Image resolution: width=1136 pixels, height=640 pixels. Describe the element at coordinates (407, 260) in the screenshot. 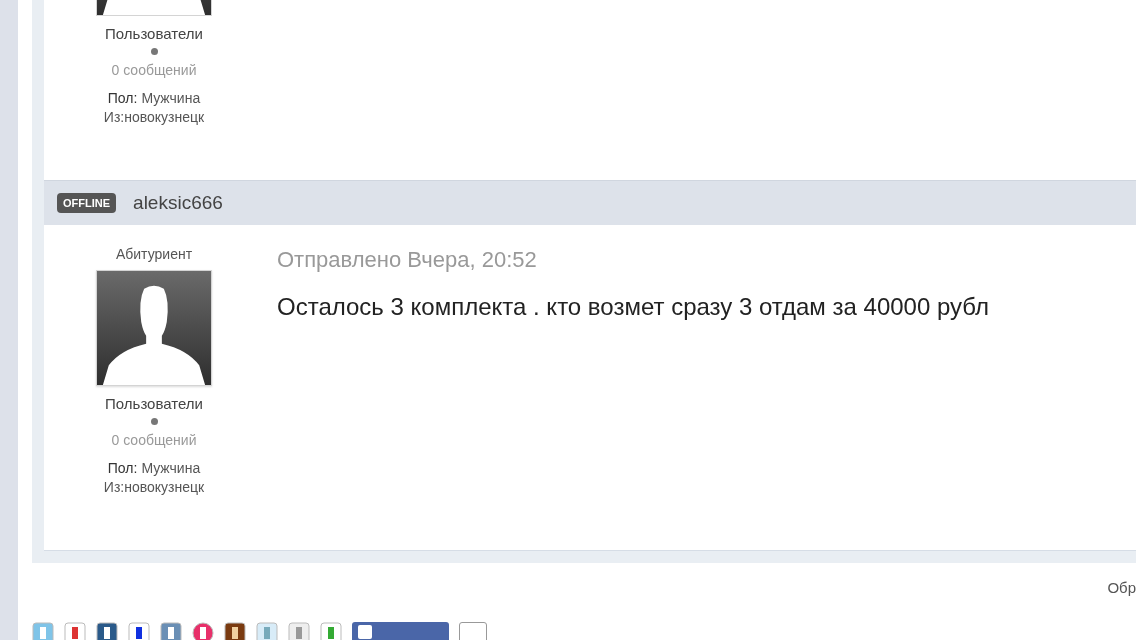

I see `post-date: Отправлено Вчера, 20:52` at that location.